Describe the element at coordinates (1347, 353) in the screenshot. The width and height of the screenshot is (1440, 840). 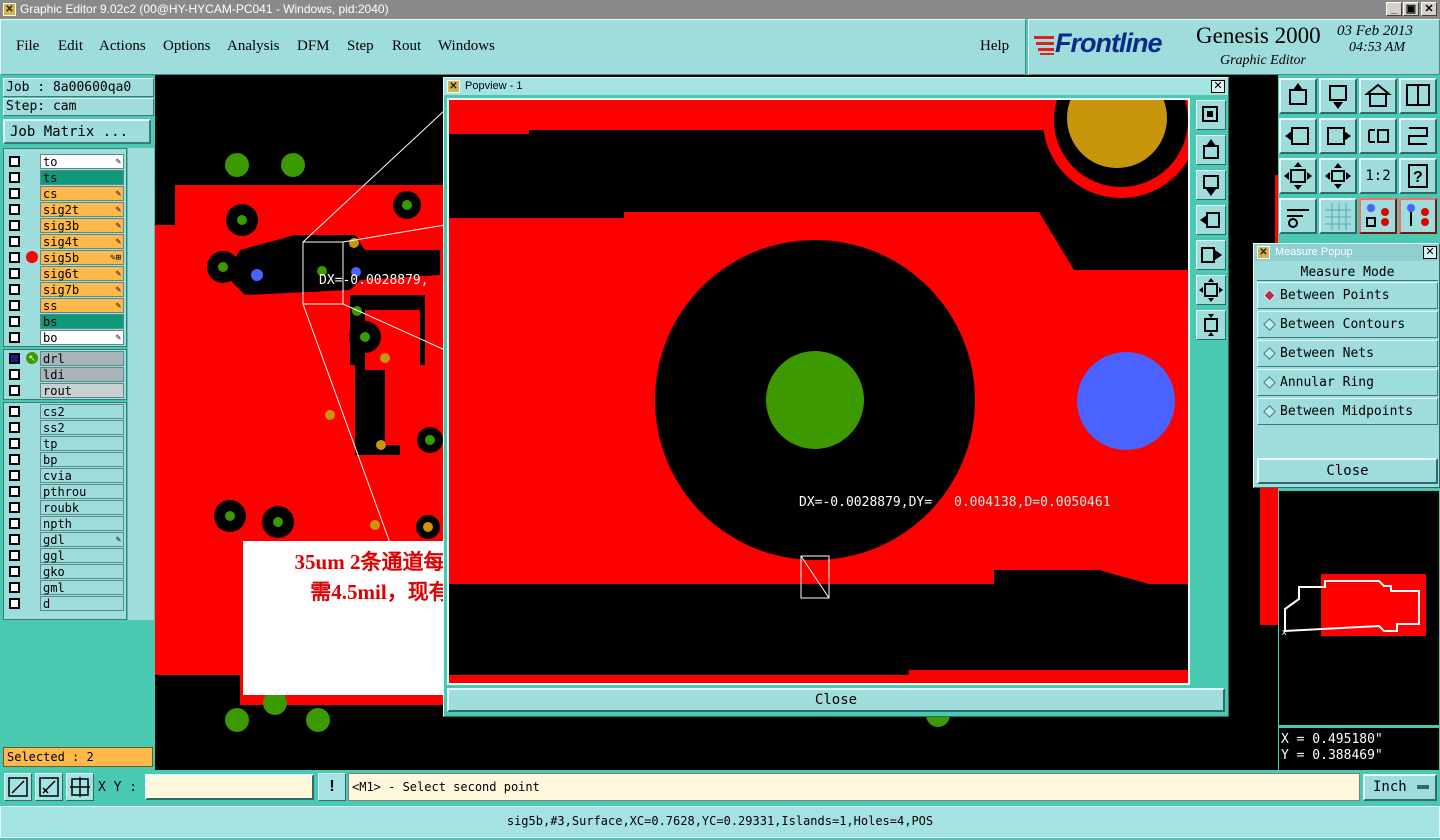
I see `option-between-nets: Between Nets` at that location.